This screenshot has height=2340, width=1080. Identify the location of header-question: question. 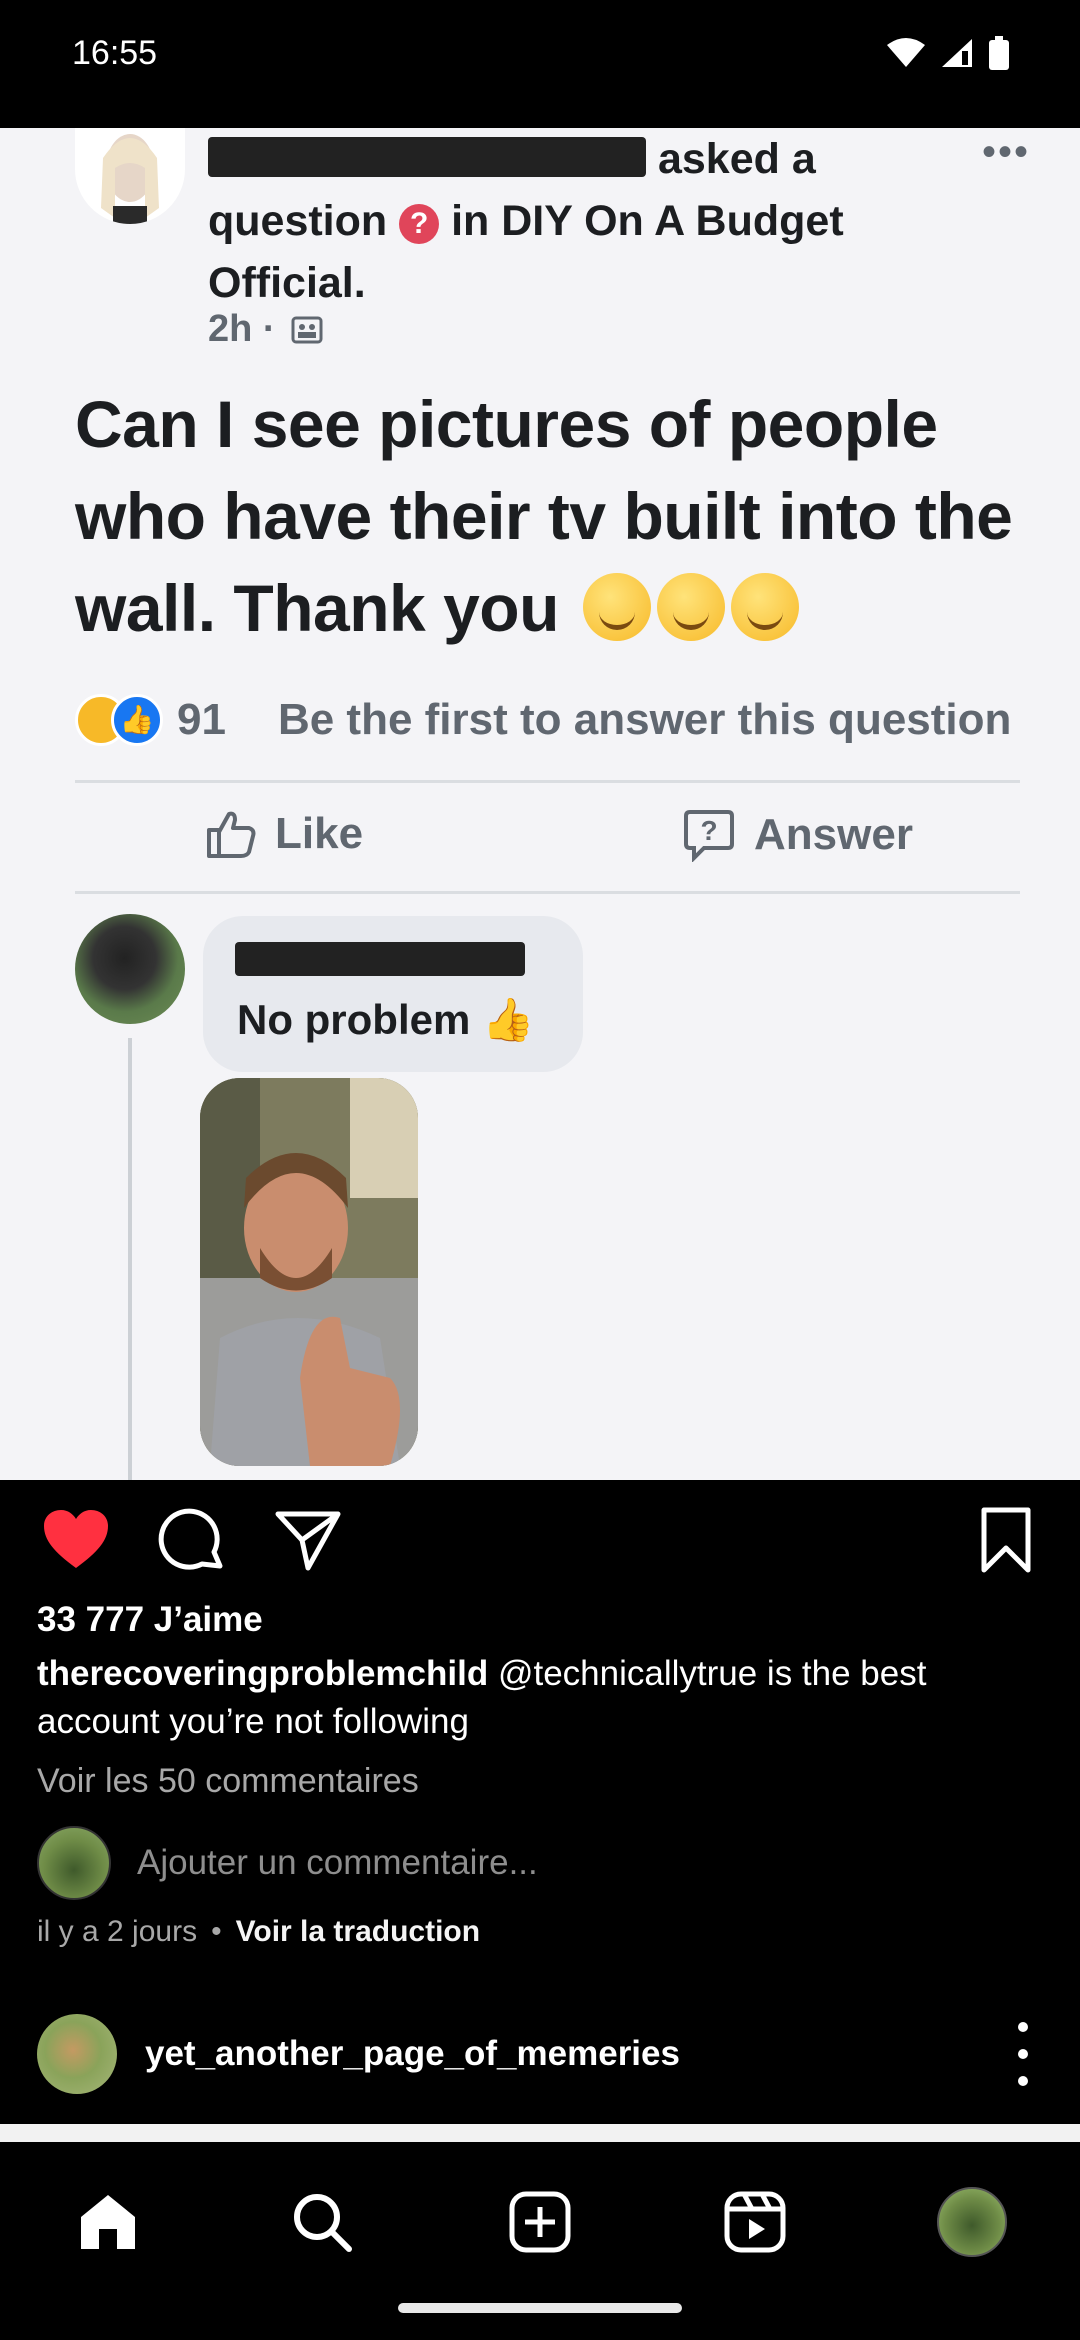
(298, 221).